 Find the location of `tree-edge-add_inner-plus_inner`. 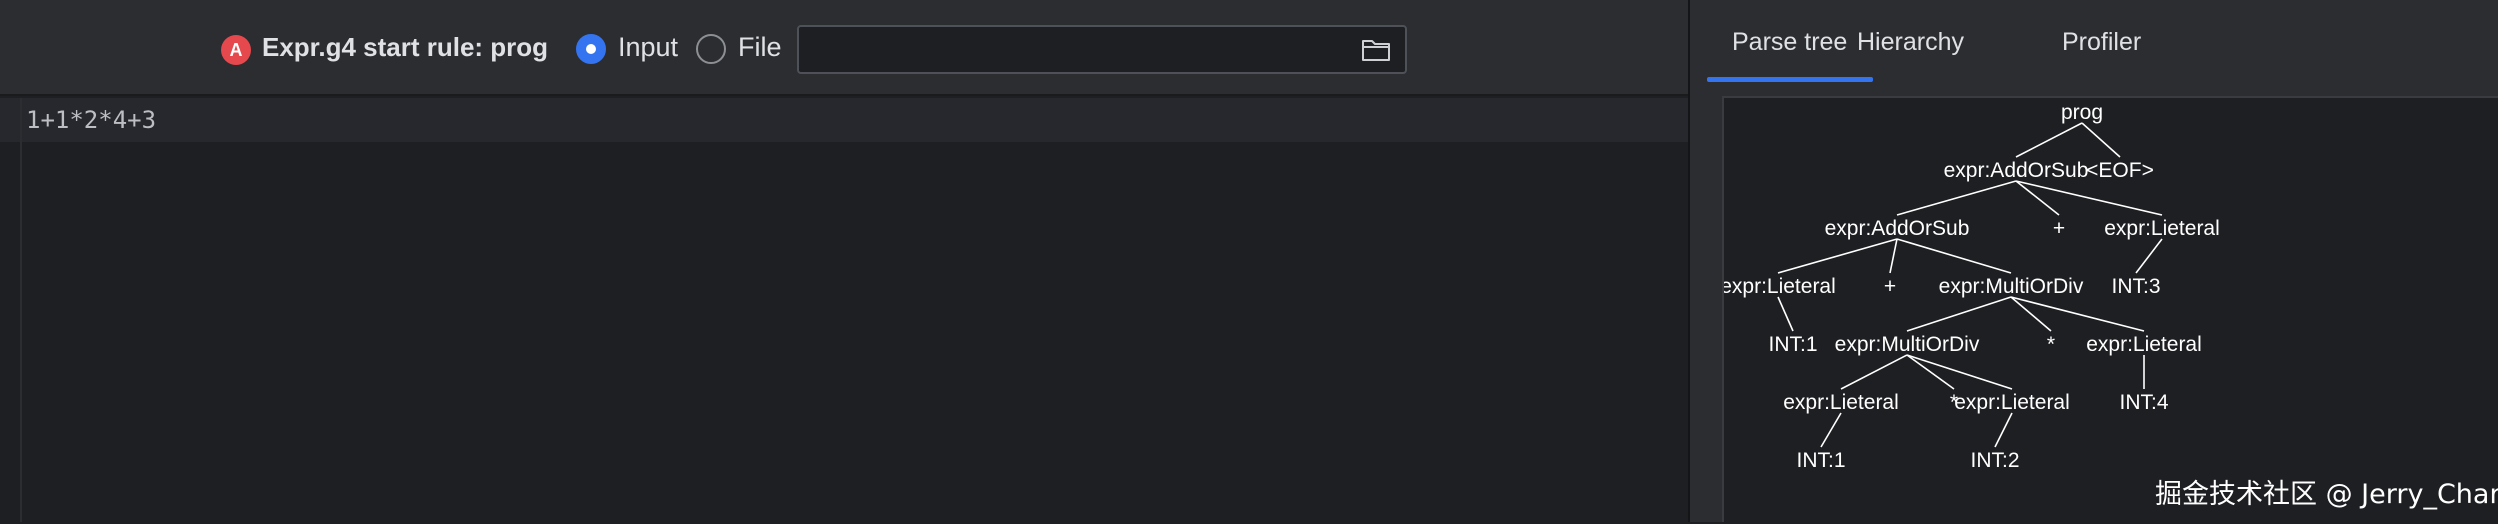

tree-edge-add_inner-plus_inner is located at coordinates (1893, 256).